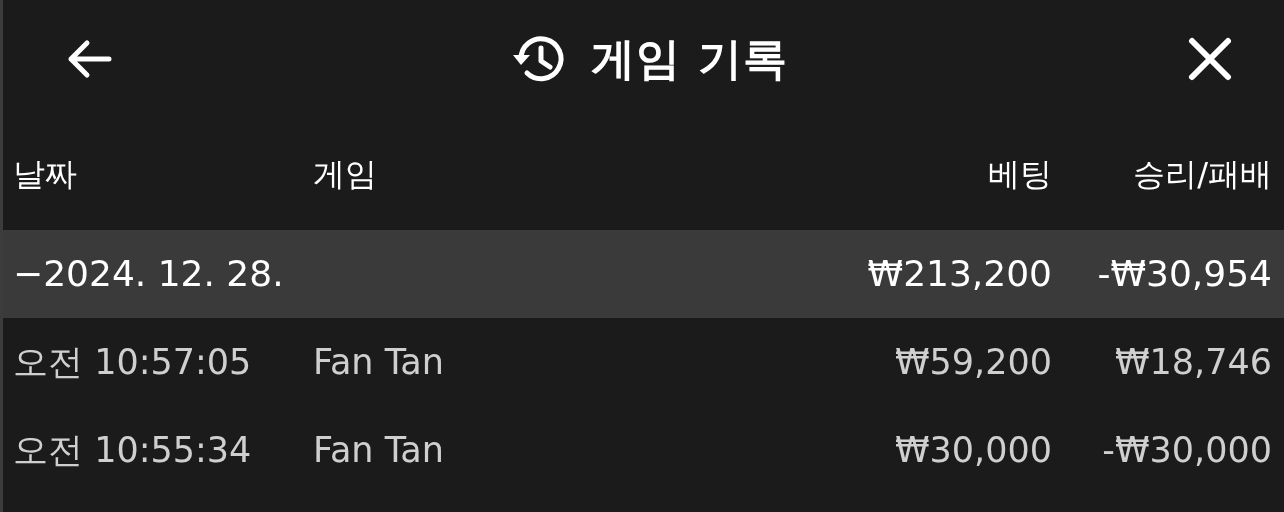 The height and width of the screenshot is (512, 1284). What do you see at coordinates (1184, 274) in the screenshot?
I see `result-total: -₩30,954` at bounding box center [1184, 274].